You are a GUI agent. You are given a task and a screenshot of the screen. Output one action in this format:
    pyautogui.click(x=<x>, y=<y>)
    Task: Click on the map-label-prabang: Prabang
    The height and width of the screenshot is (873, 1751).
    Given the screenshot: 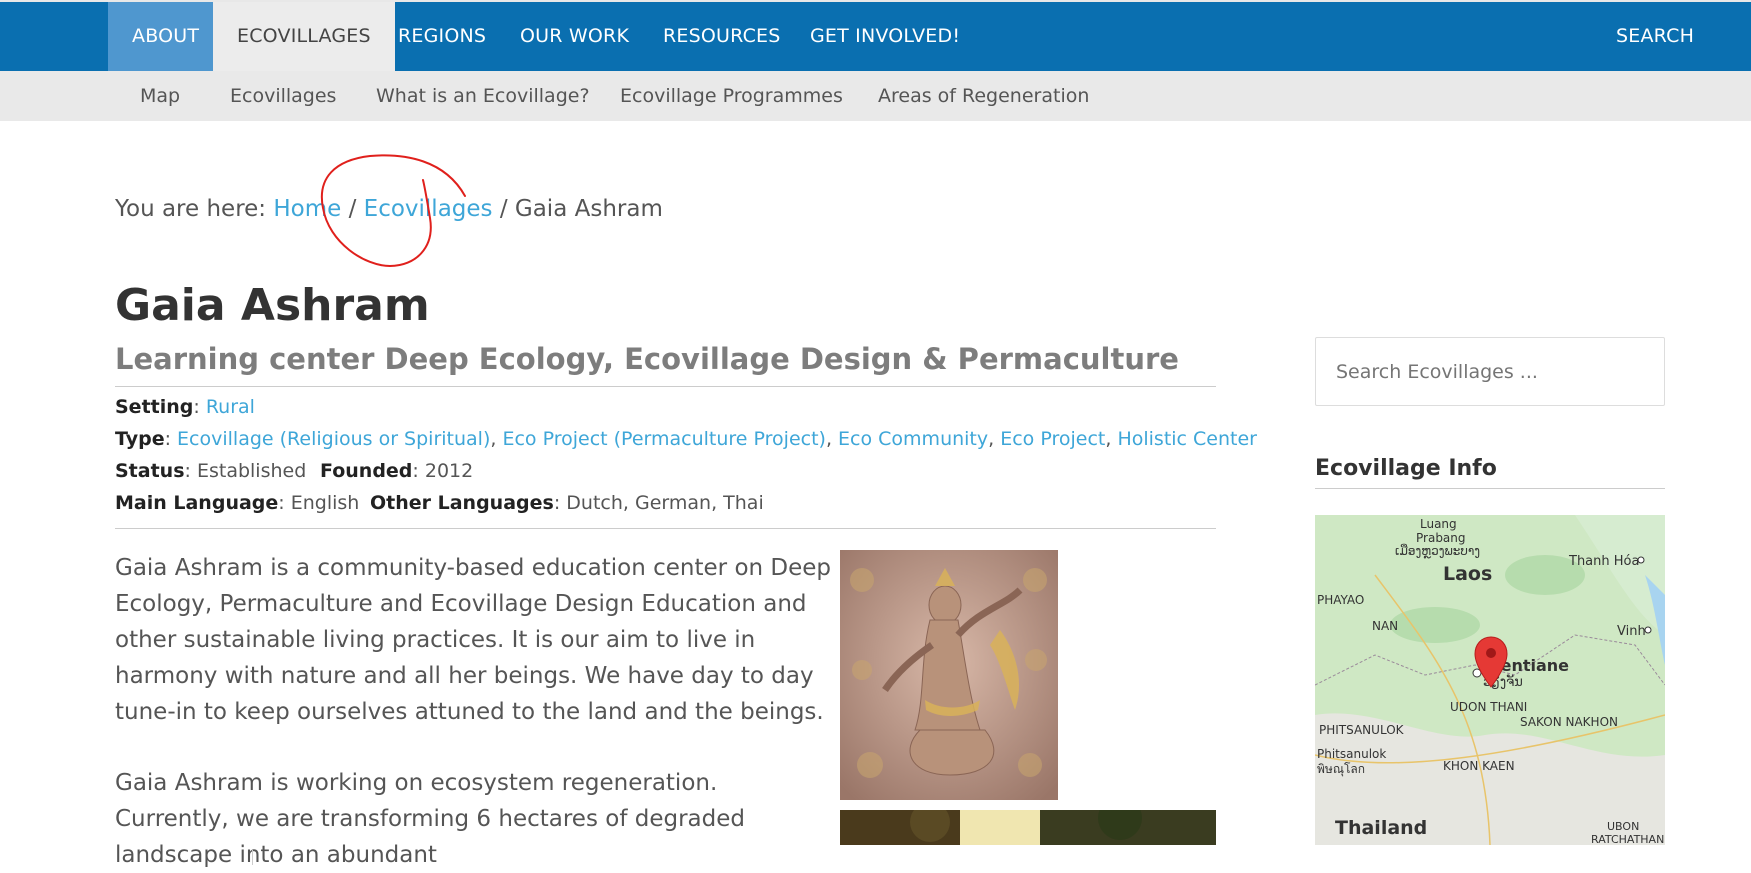 What is the action you would take?
    pyautogui.click(x=1441, y=538)
    